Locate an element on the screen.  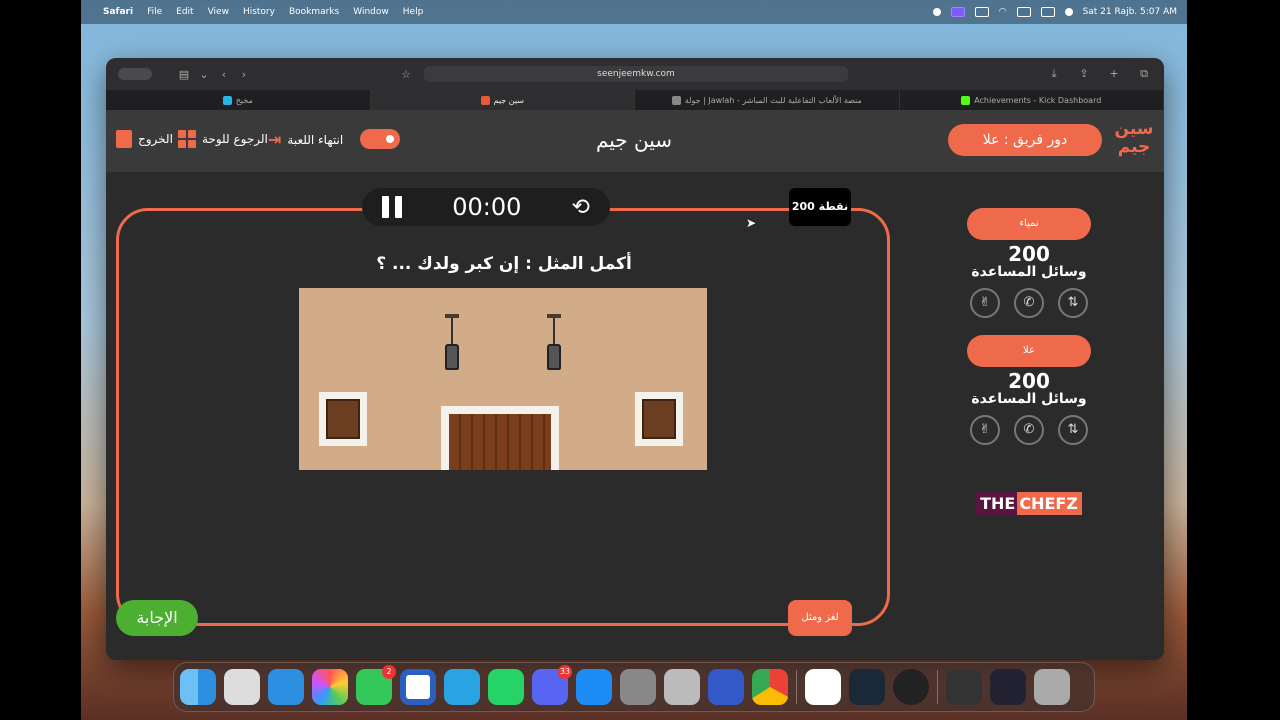
tab-2: سين جيم is located at coordinates (502, 100).